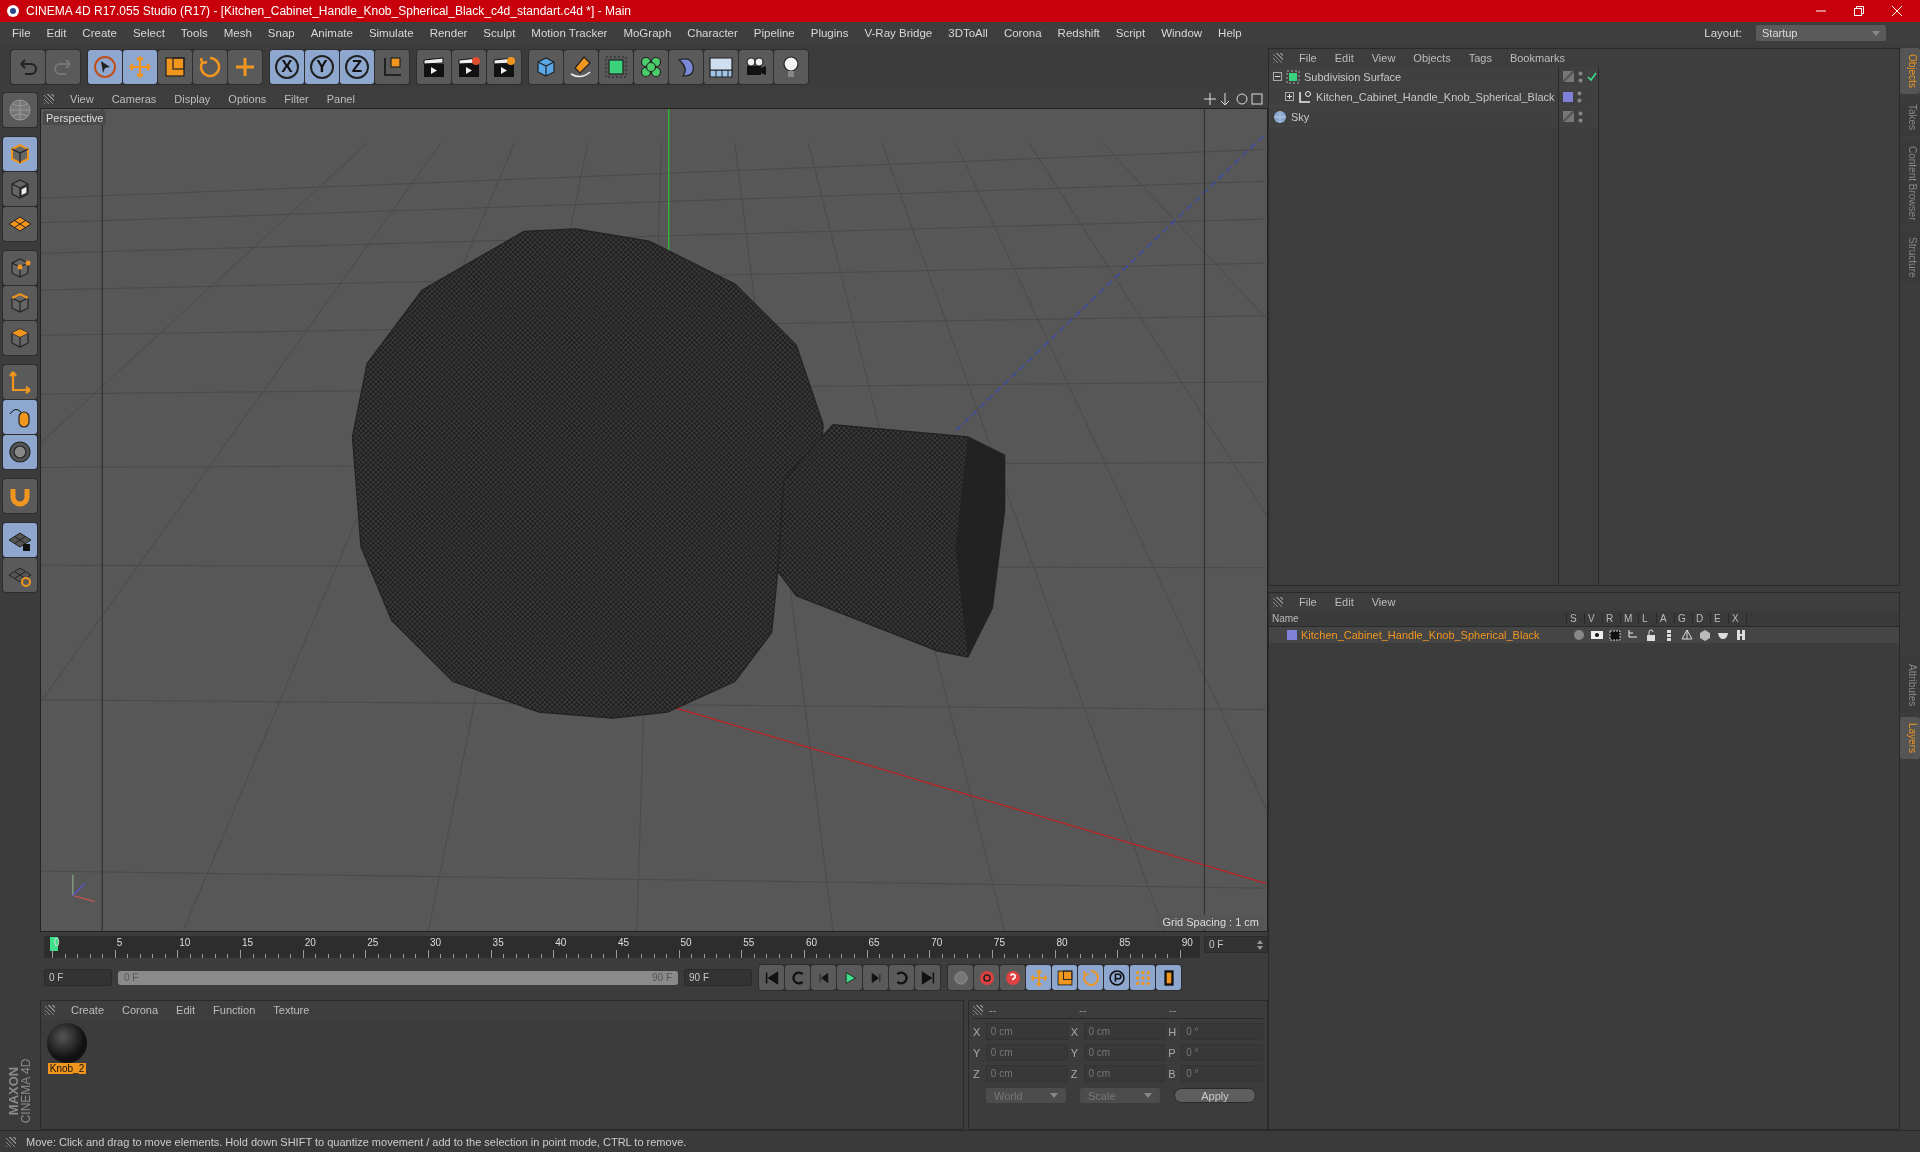 The height and width of the screenshot is (1152, 1920). What do you see at coordinates (718, 977) in the screenshot?
I see `end-frame-field: 90 F` at bounding box center [718, 977].